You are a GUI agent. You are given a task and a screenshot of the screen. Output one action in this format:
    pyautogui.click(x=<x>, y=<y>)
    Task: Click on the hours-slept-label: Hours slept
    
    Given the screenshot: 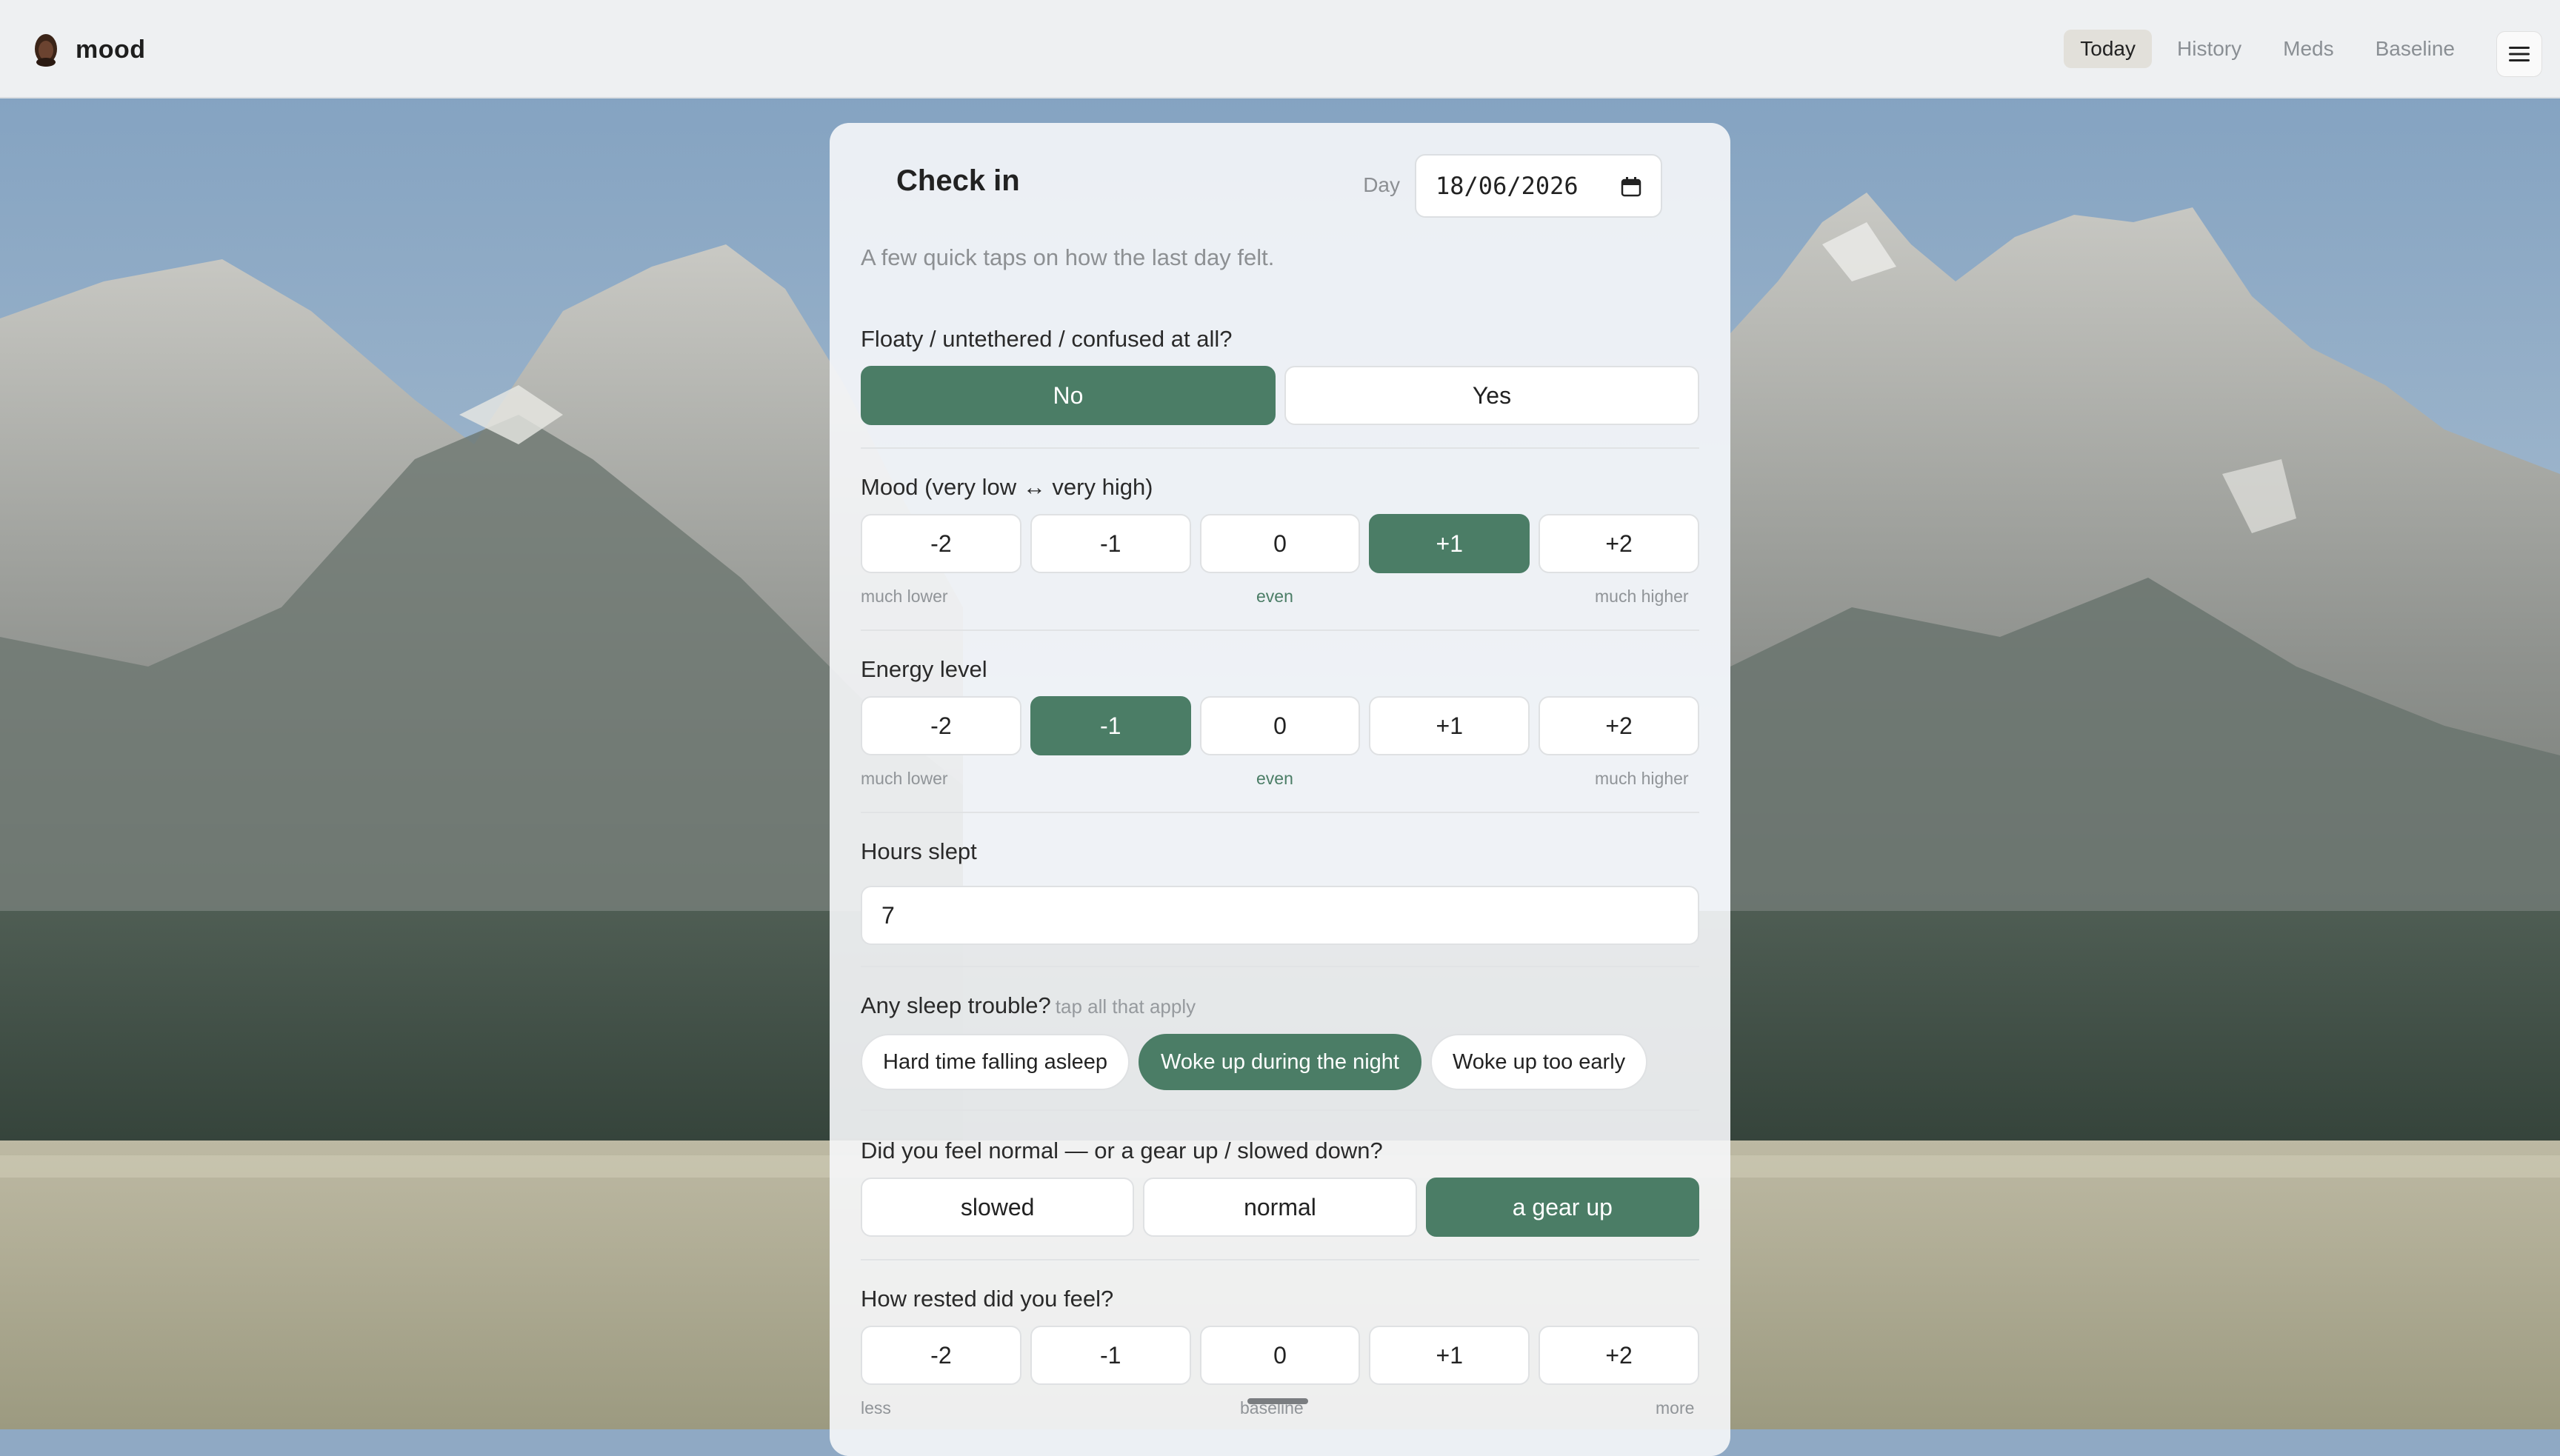 What is the action you would take?
    pyautogui.click(x=919, y=851)
    